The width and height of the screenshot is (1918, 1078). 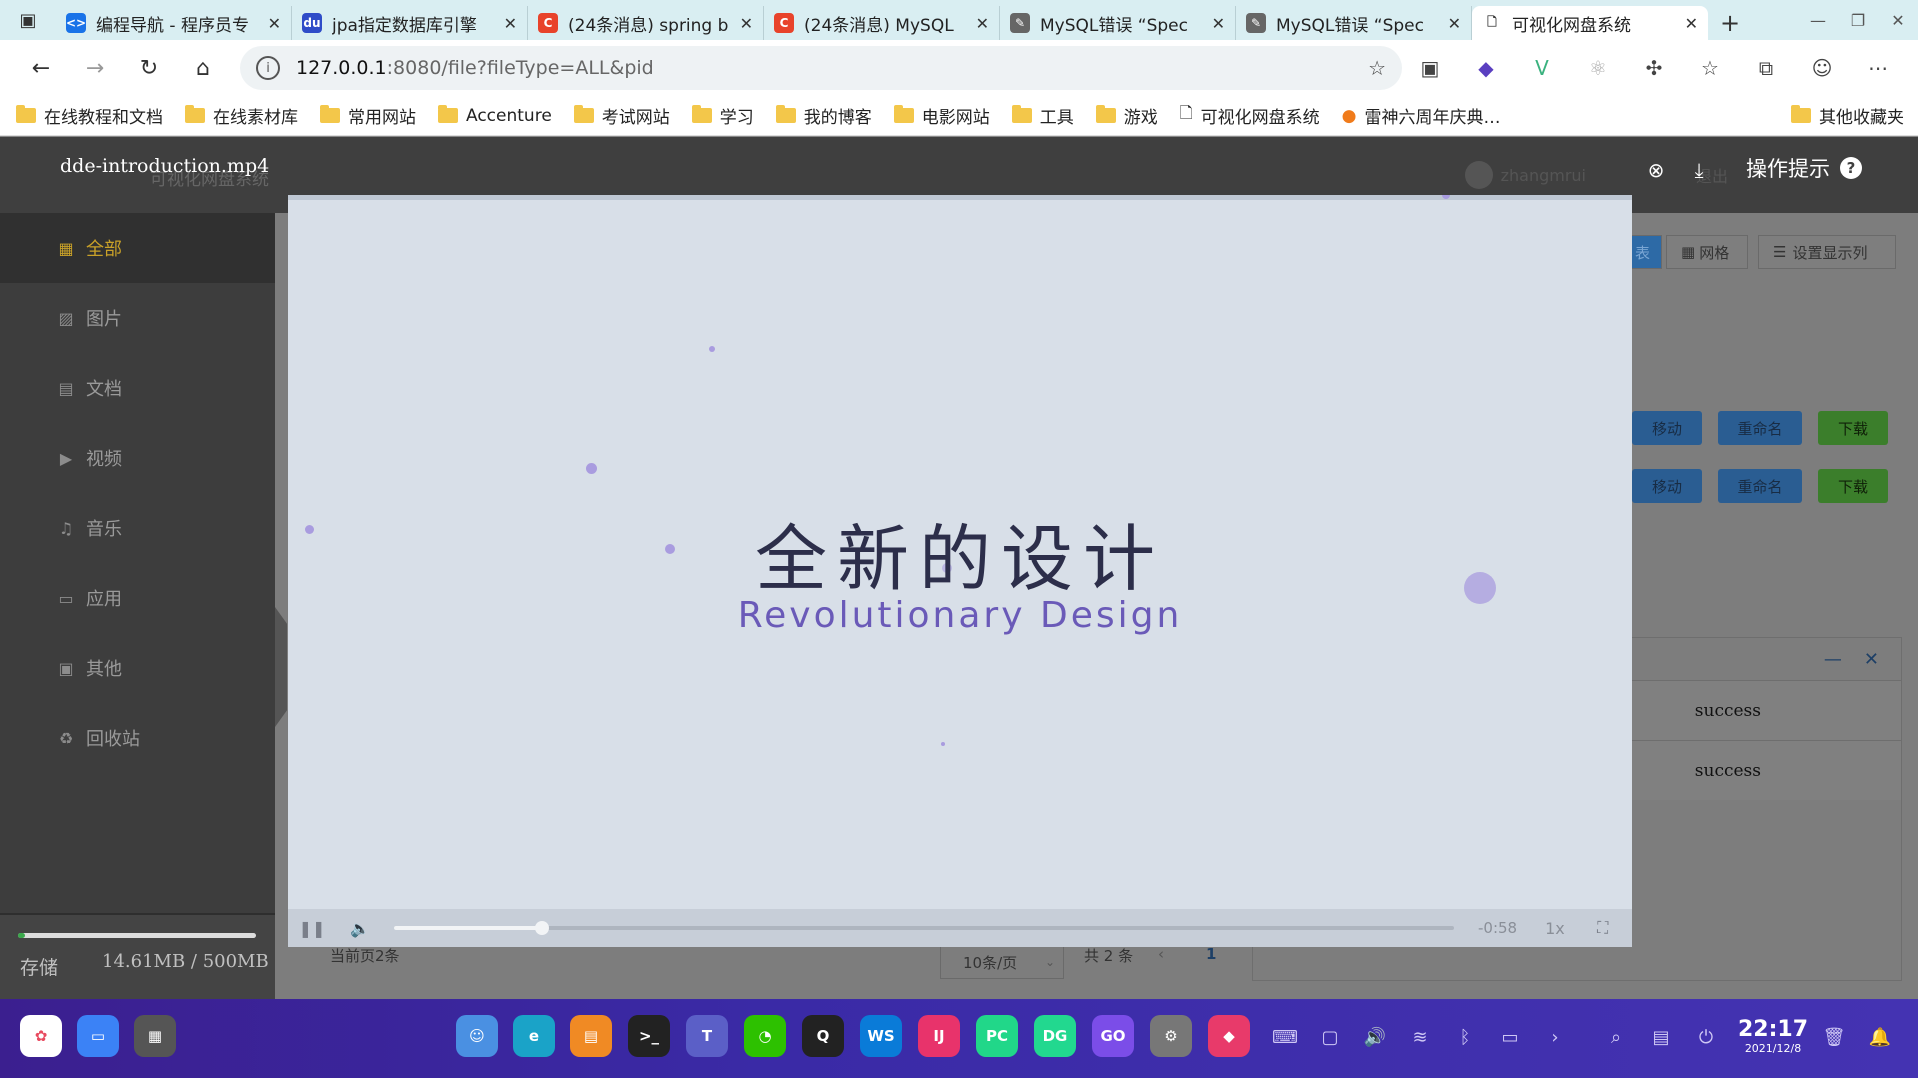 I want to click on site-info-icon: i, so click(x=268, y=68).